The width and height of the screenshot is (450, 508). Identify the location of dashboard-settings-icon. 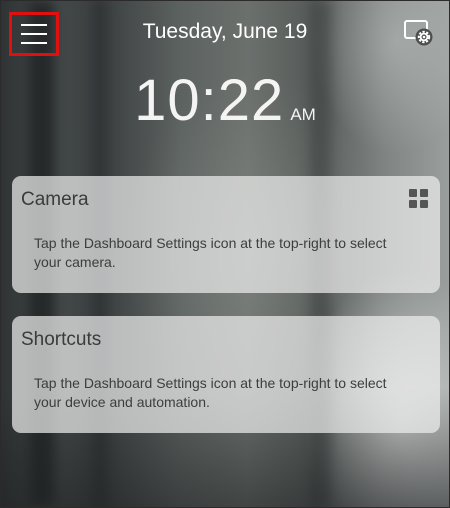
(418, 33).